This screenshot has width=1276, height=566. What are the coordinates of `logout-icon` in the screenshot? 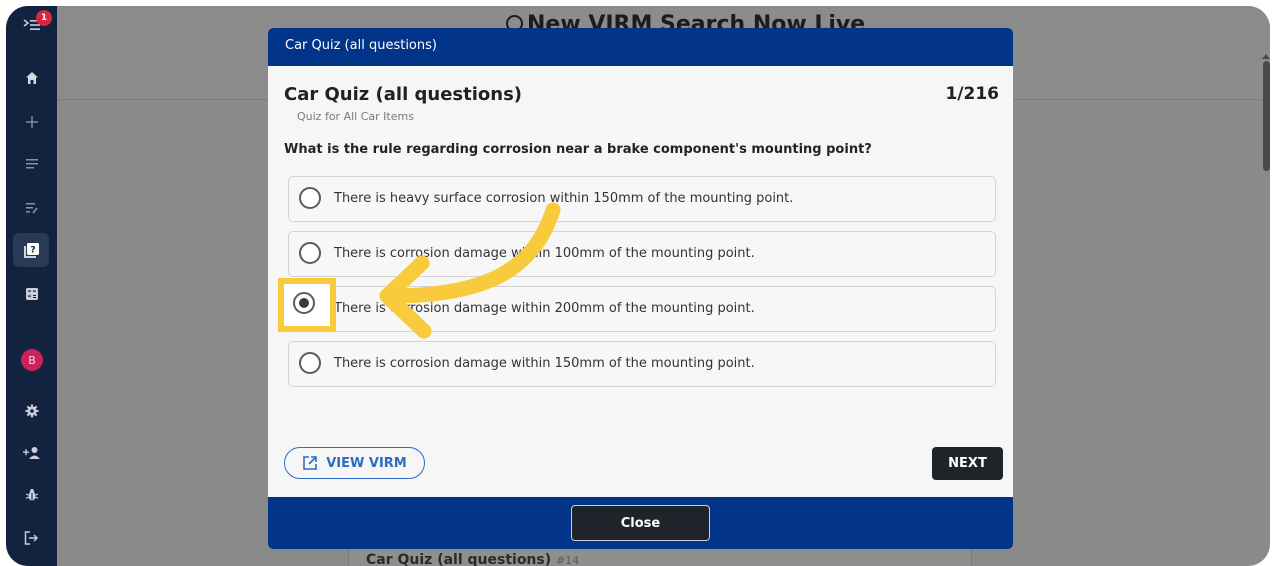 It's located at (31, 538).